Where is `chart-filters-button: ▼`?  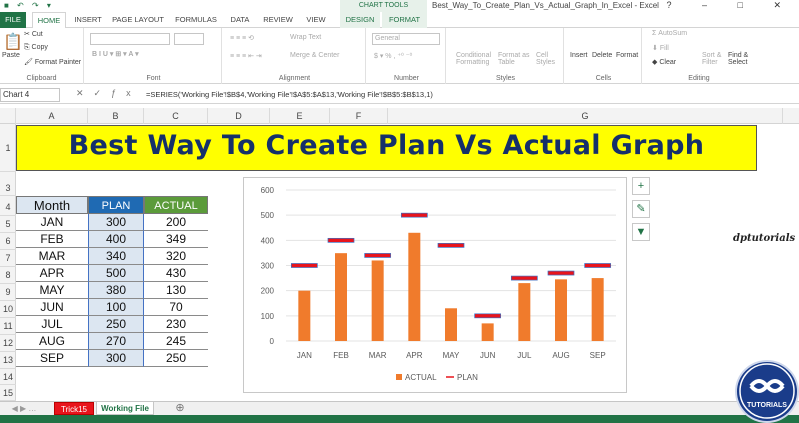 chart-filters-button: ▼ is located at coordinates (641, 232).